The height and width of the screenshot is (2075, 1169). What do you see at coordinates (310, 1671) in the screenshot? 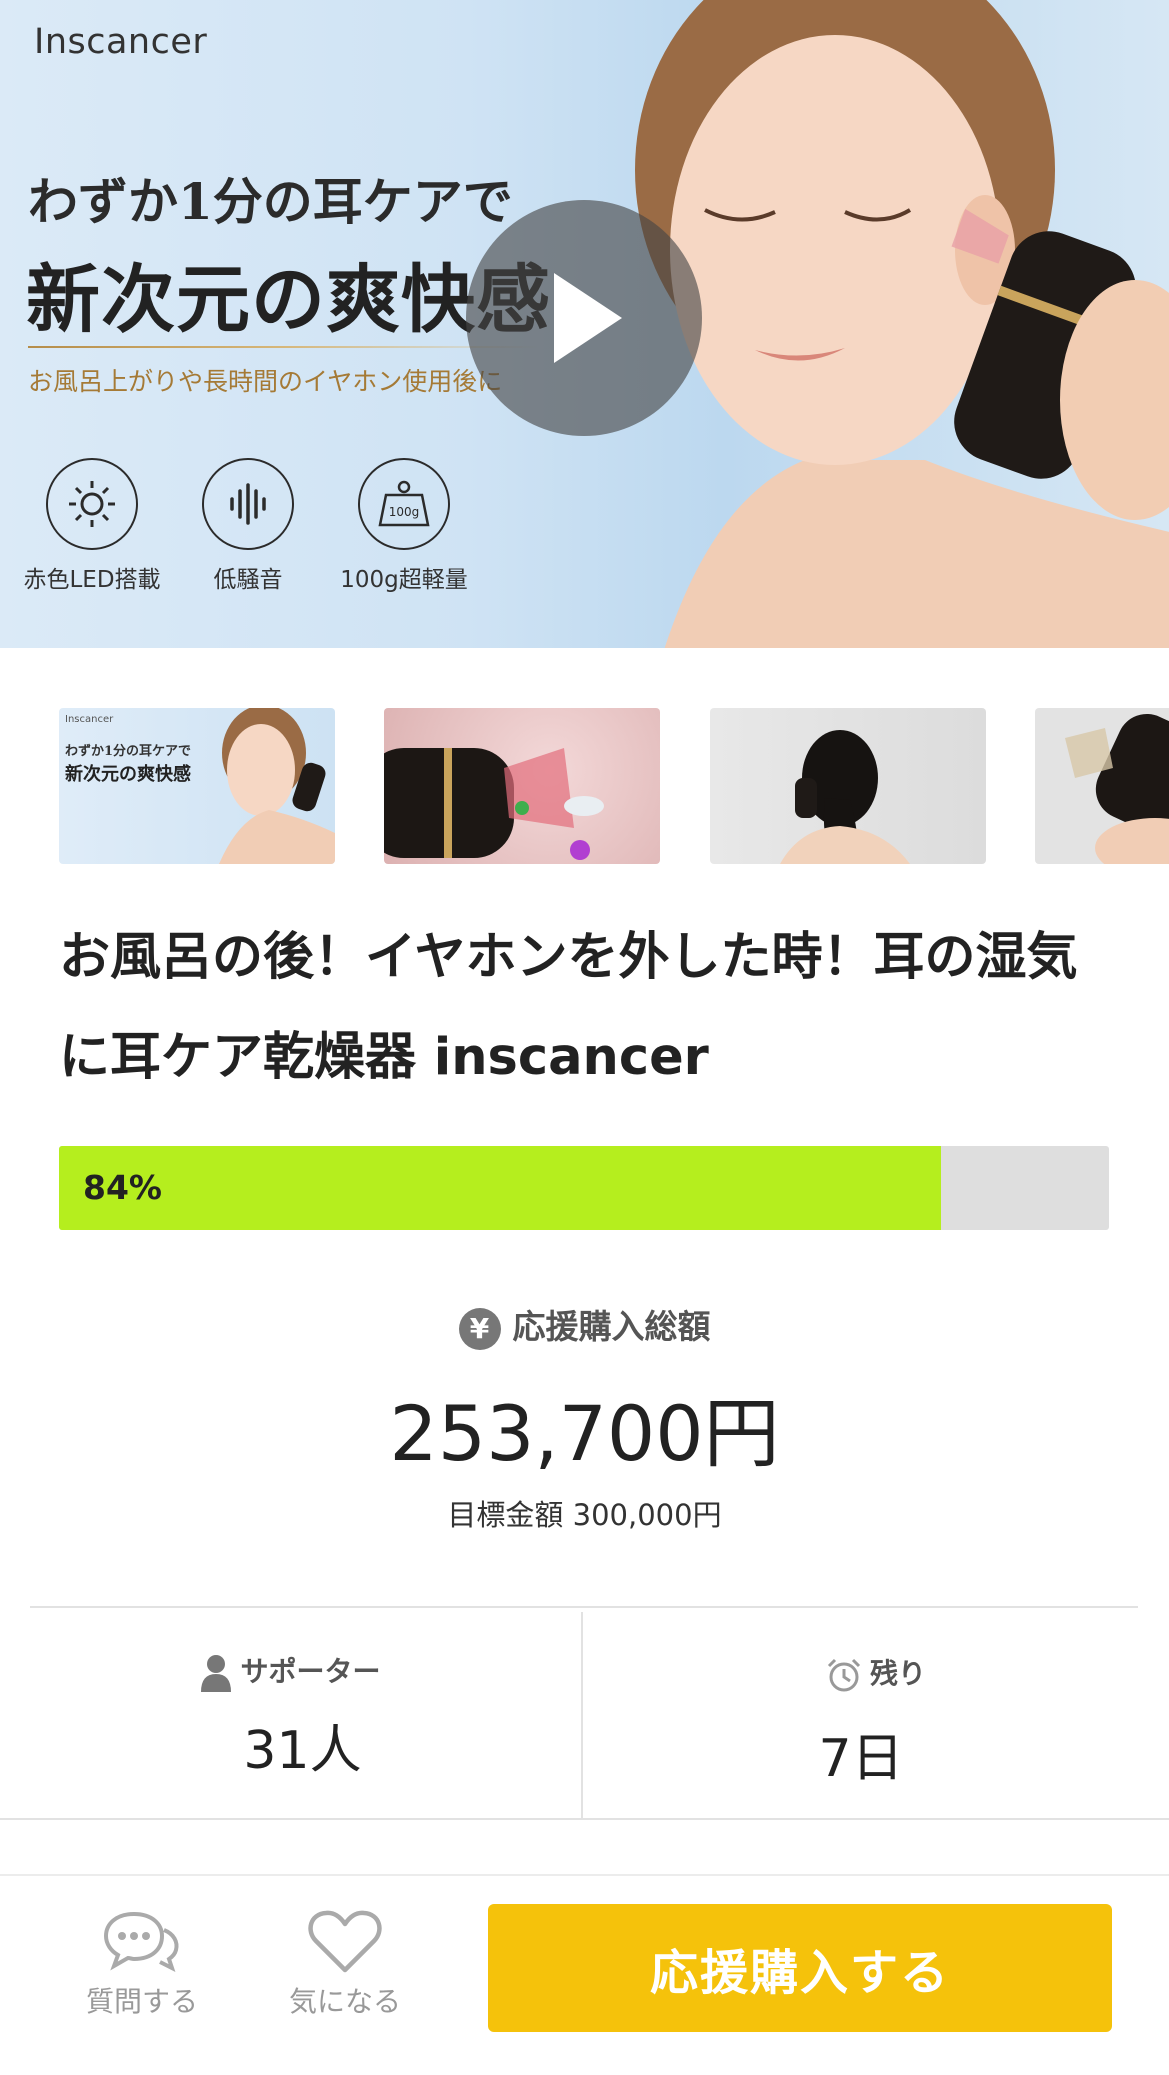
I see `supporters-label: サポーター` at bounding box center [310, 1671].